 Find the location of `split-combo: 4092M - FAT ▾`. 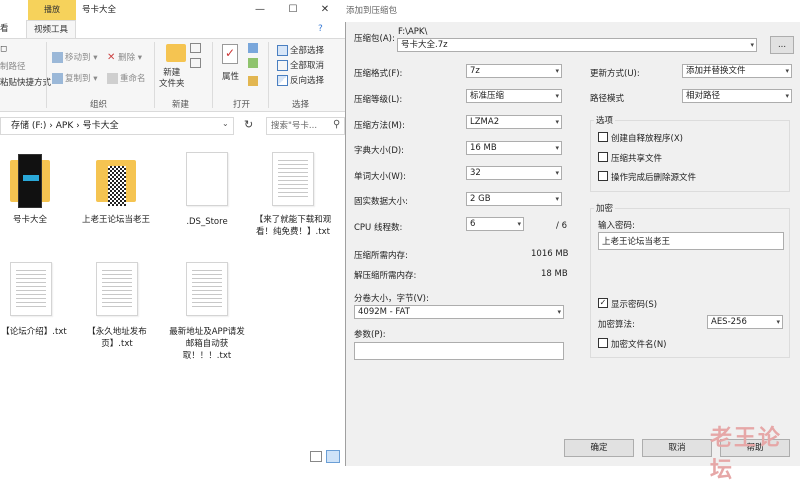

split-combo: 4092M - FAT ▾ is located at coordinates (459, 312).